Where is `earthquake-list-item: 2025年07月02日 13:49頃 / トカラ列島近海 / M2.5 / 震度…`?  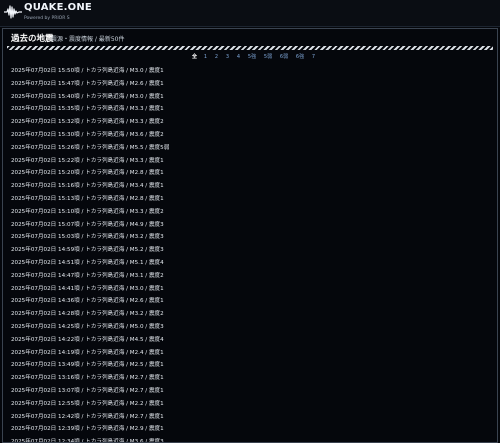 earthquake-list-item: 2025年07月02日 13:49頃 / トカラ列島近海 / M2.5 / 震度… is located at coordinates (251, 365).